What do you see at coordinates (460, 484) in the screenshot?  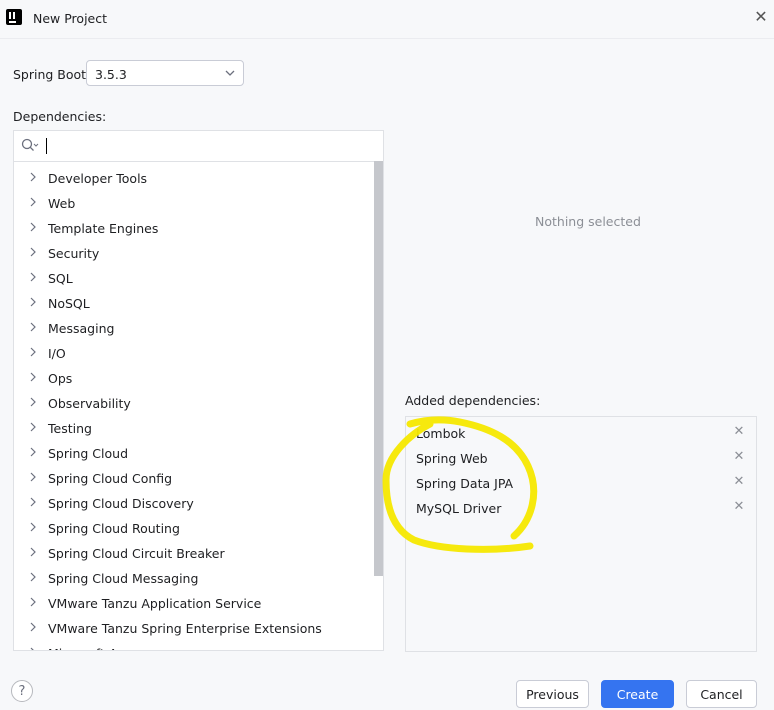 I see `highlight-annotation` at bounding box center [460, 484].